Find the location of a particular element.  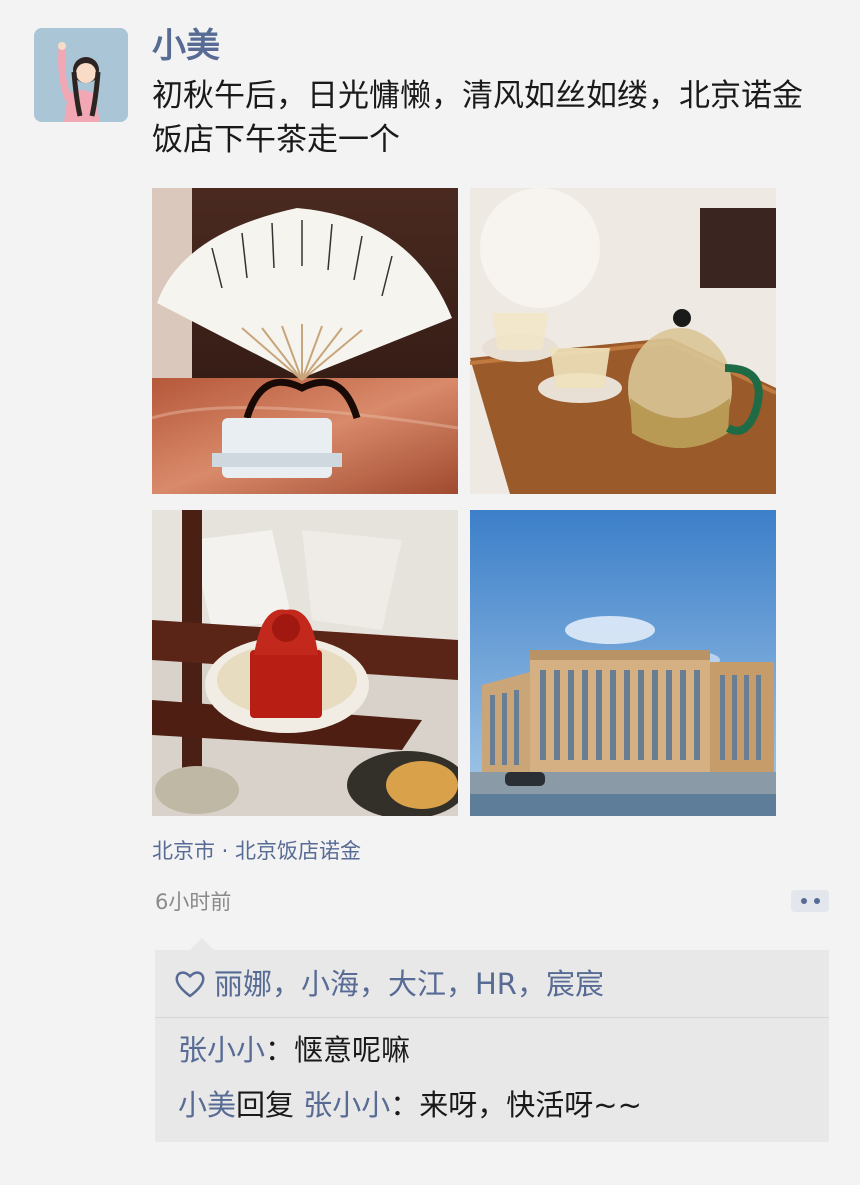

comment-box-caret is located at coordinates (202, 944).